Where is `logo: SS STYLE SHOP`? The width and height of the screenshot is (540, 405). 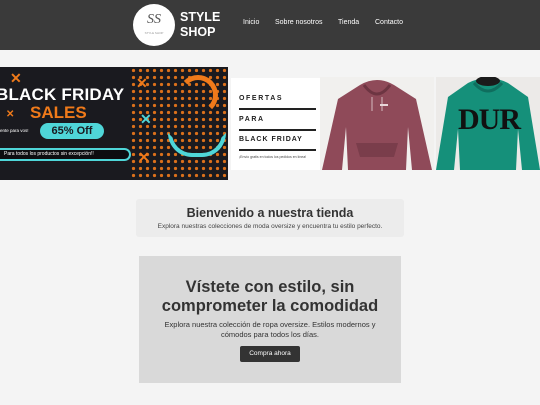 logo: SS STYLE SHOP is located at coordinates (154, 25).